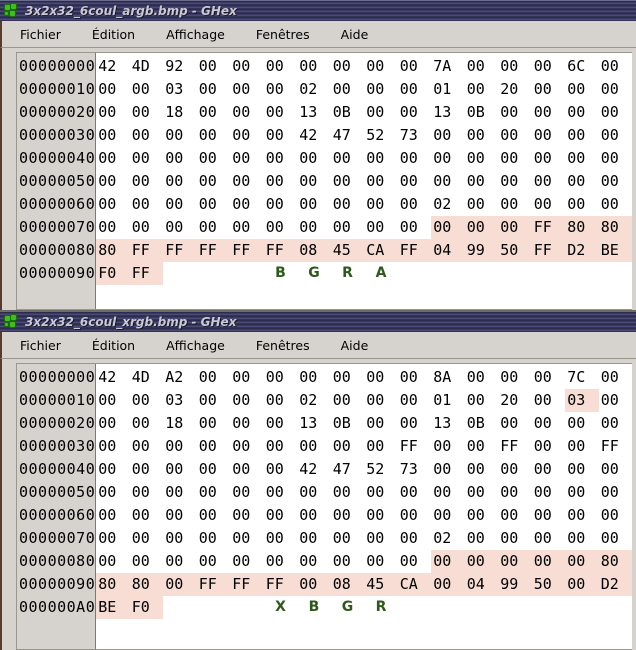 The width and height of the screenshot is (636, 650). Describe the element at coordinates (347, 250) in the screenshot. I see `hex-byte: 45` at that location.